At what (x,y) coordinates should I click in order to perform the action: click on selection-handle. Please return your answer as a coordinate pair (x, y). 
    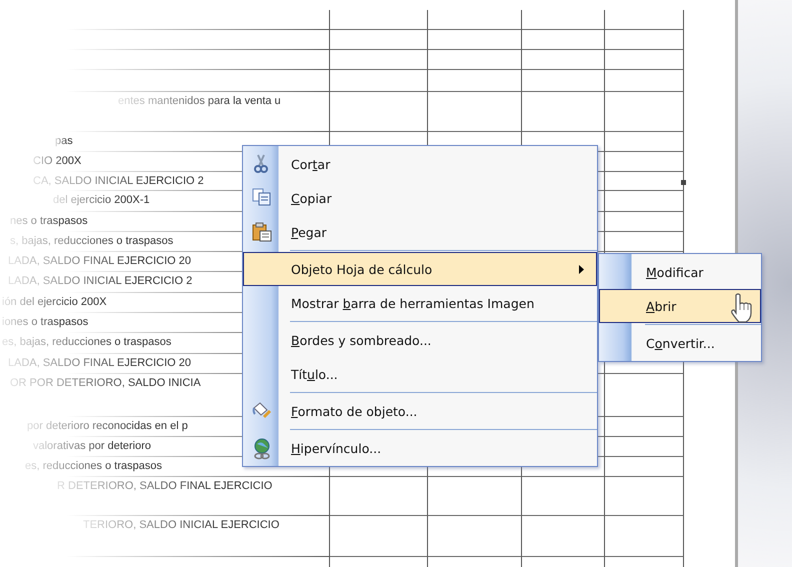
    Looking at the image, I should click on (683, 182).